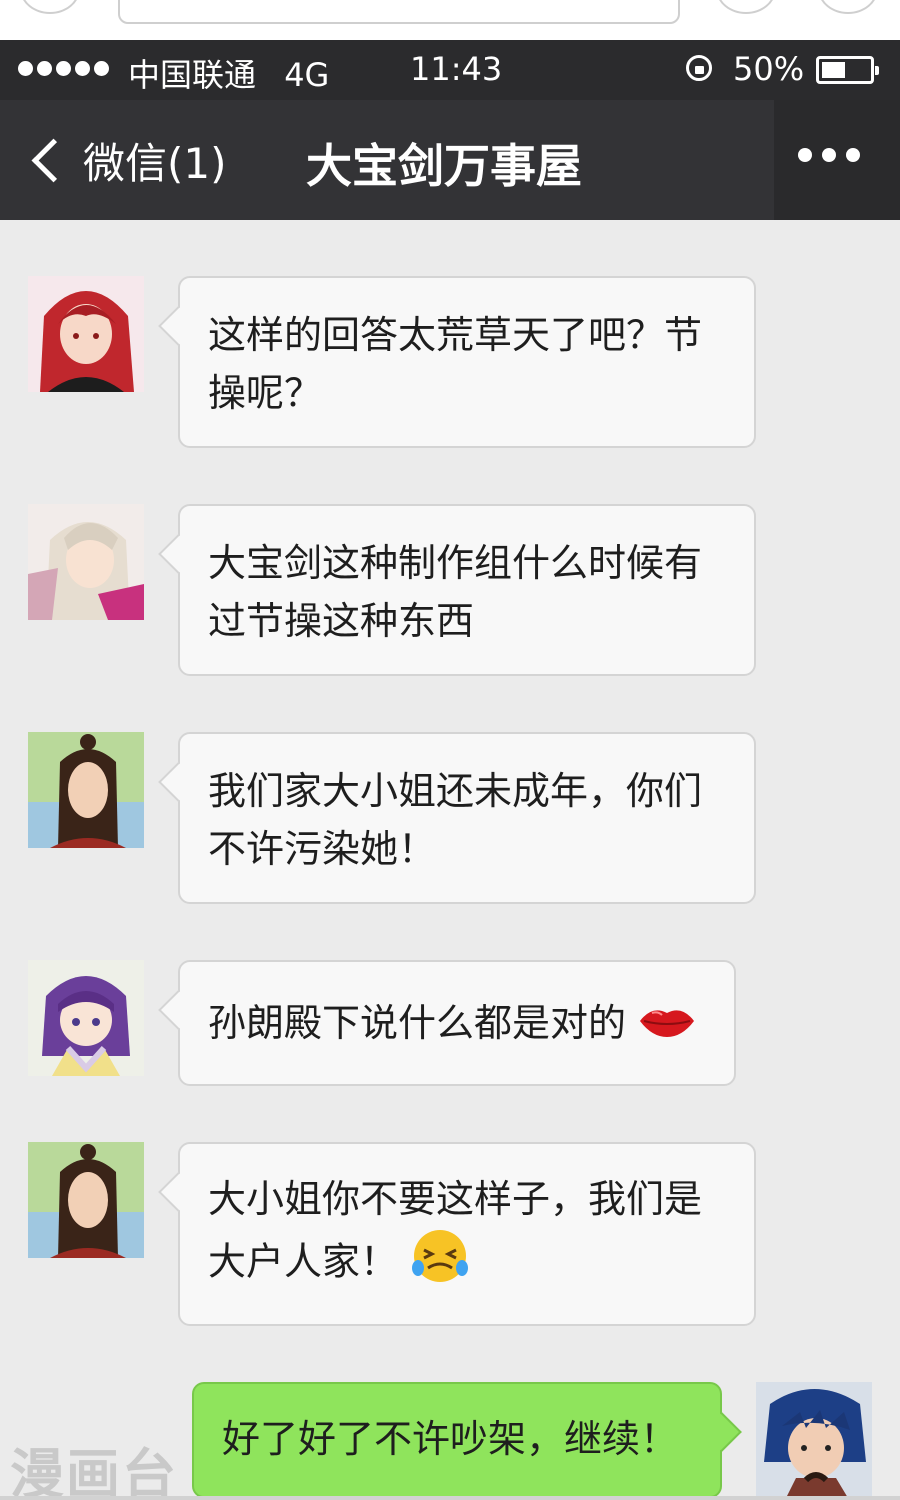  What do you see at coordinates (53, 160) in the screenshot?
I see `chevron-left-icon` at bounding box center [53, 160].